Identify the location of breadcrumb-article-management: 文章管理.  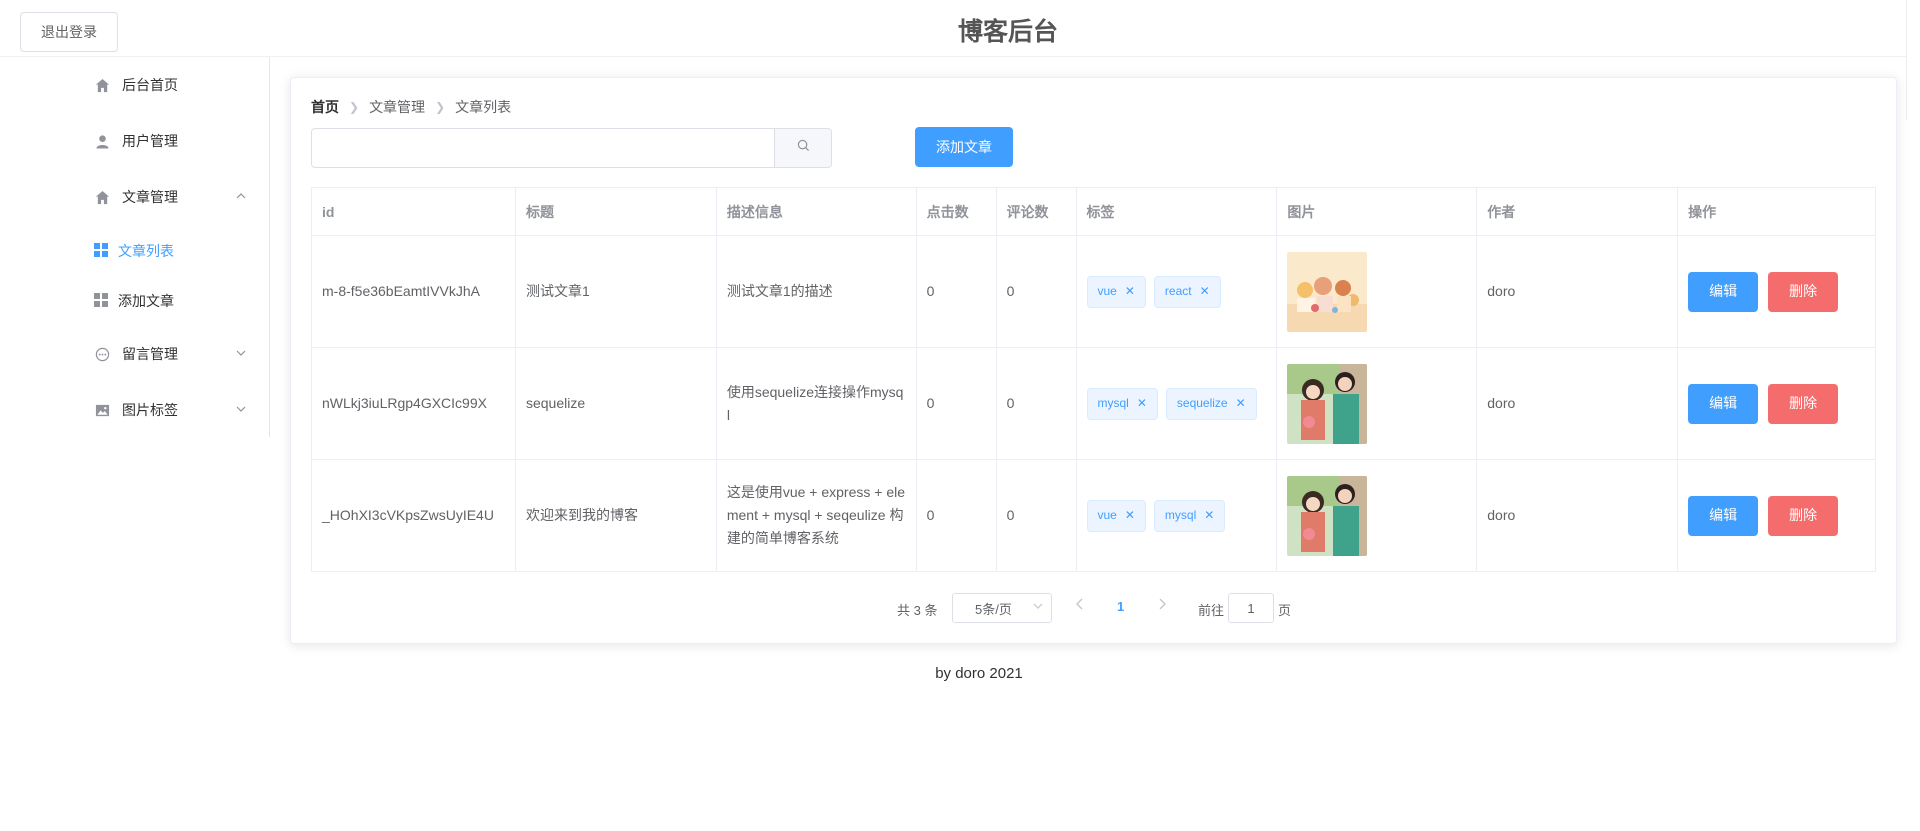
(397, 107).